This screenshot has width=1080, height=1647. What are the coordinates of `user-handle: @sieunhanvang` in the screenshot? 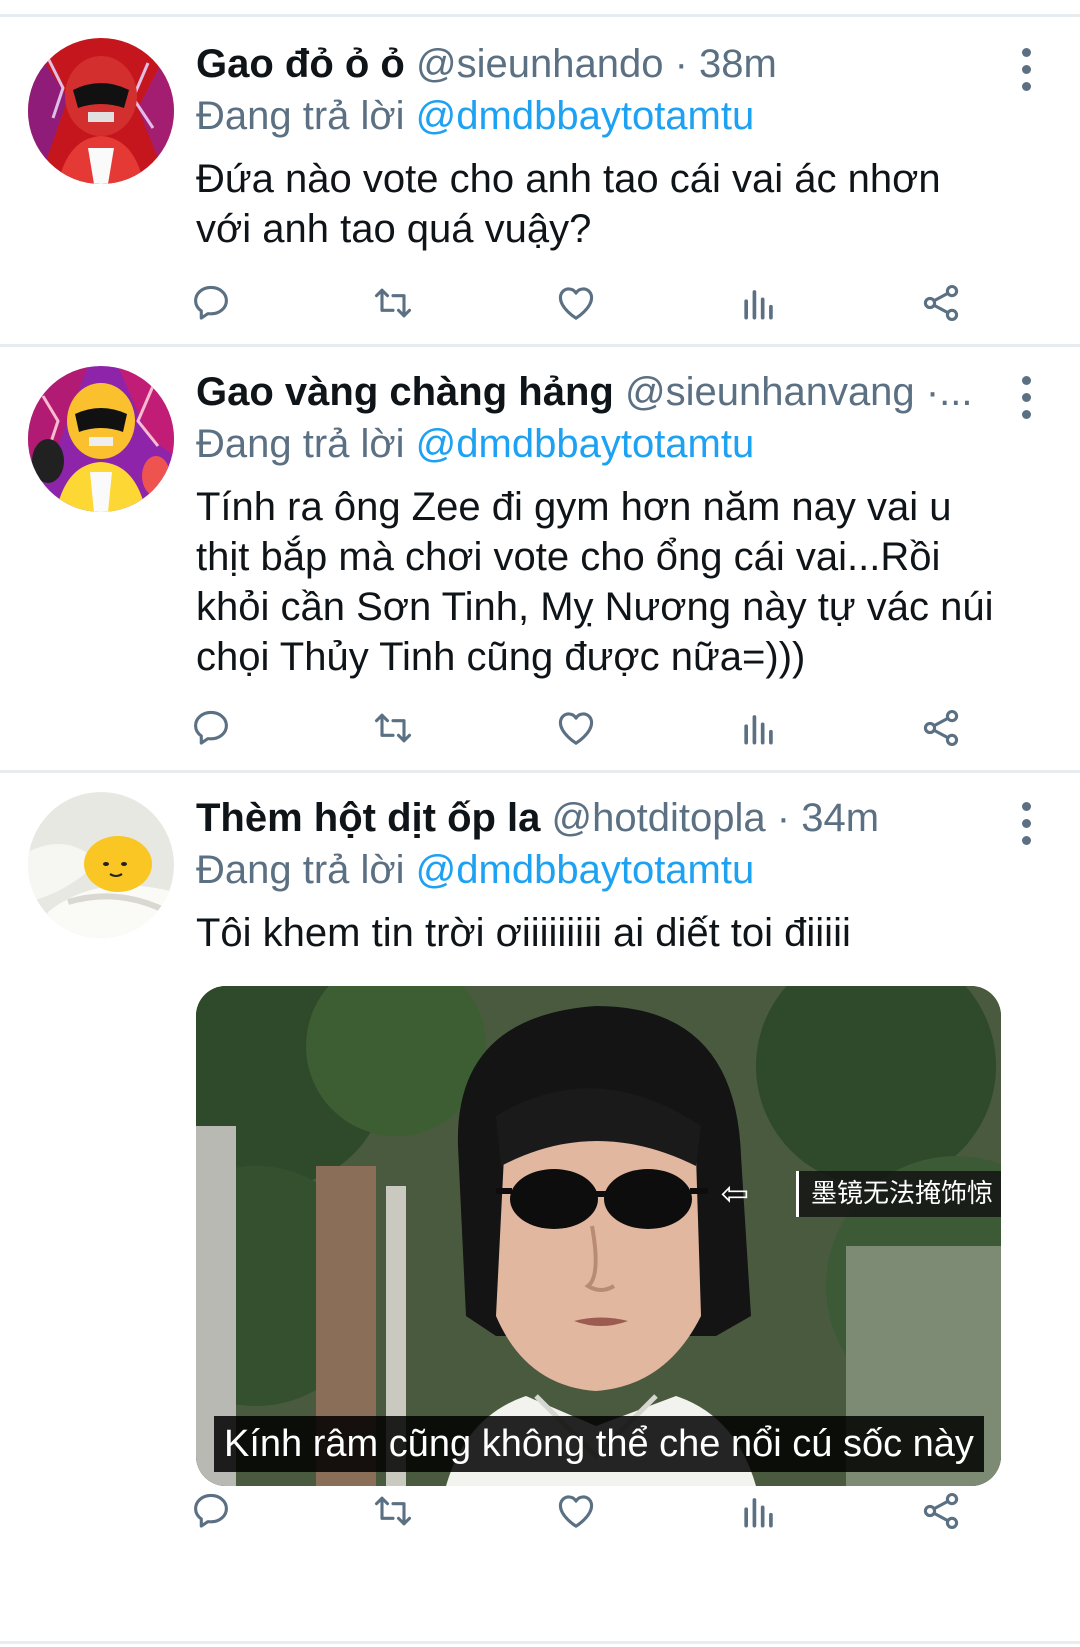 It's located at (770, 392).